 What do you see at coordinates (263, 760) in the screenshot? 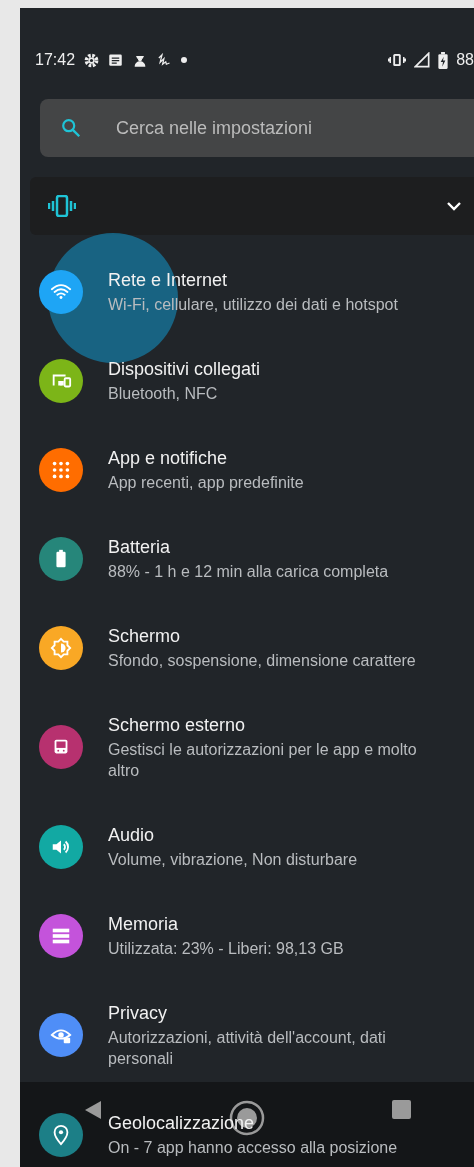
I see `item-subtitle: Gestisci le autorizzazioni per le app e molto altro` at bounding box center [263, 760].